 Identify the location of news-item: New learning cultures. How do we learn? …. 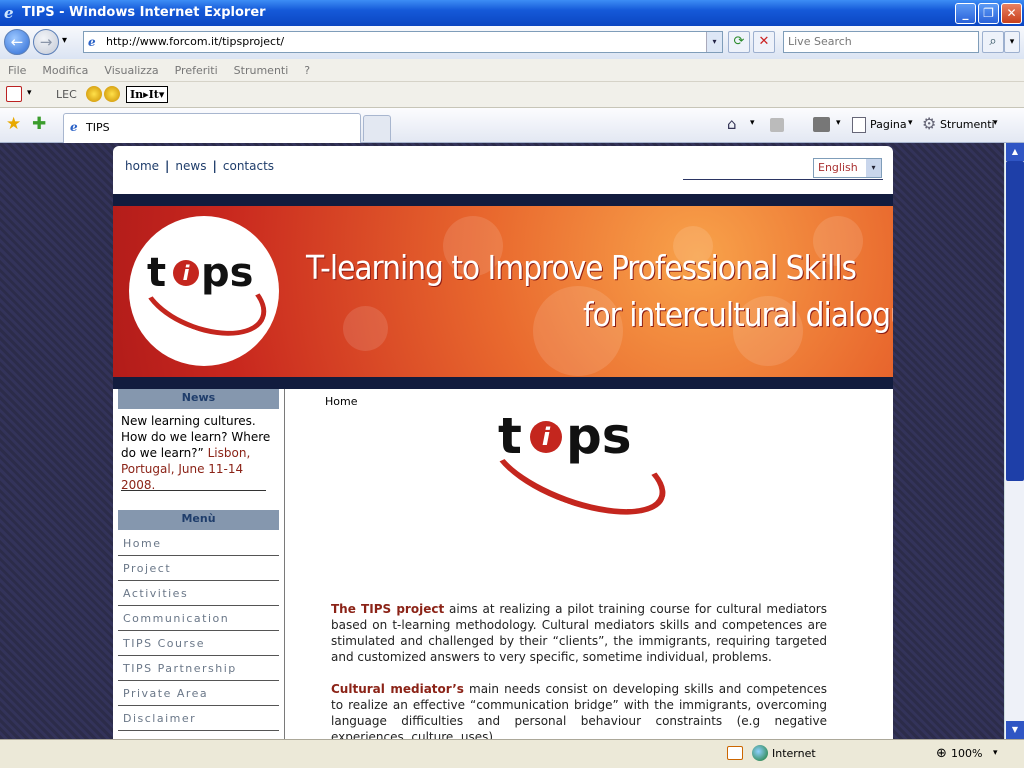
(196, 453).